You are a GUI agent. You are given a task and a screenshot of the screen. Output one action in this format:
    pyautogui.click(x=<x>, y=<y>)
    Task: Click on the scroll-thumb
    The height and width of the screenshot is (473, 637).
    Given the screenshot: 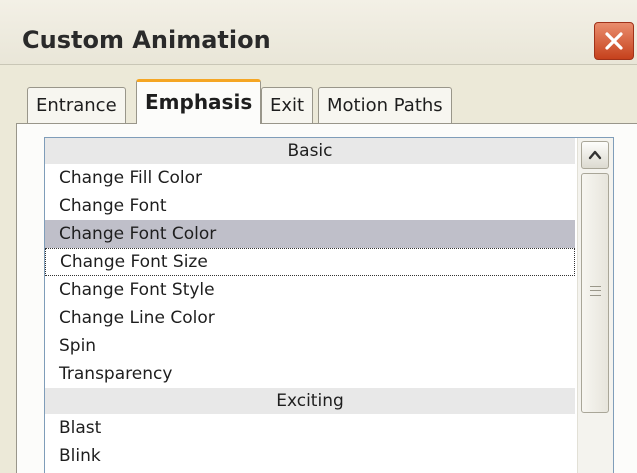 What is the action you would take?
    pyautogui.click(x=595, y=293)
    